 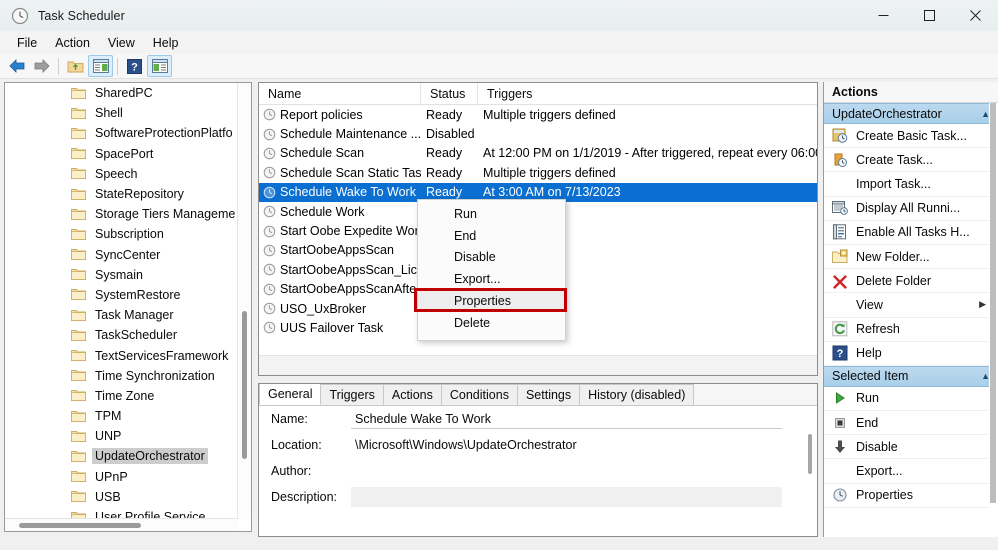 I want to click on action-end: End, so click(x=911, y=423).